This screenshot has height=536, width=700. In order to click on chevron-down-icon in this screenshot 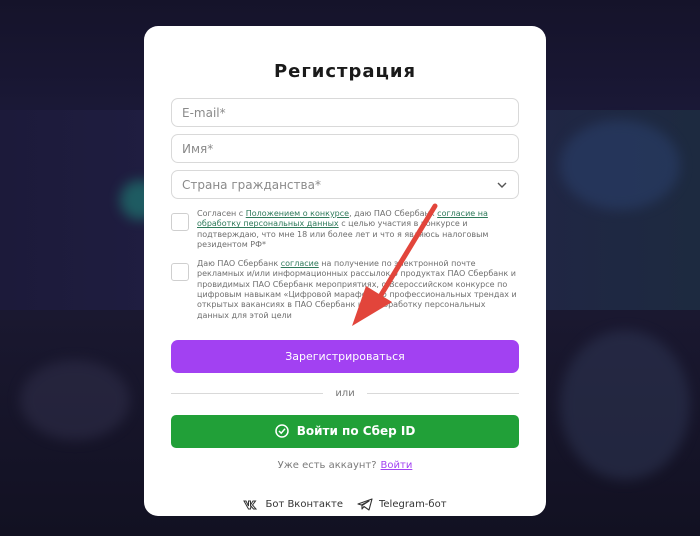, I will do `click(502, 185)`.